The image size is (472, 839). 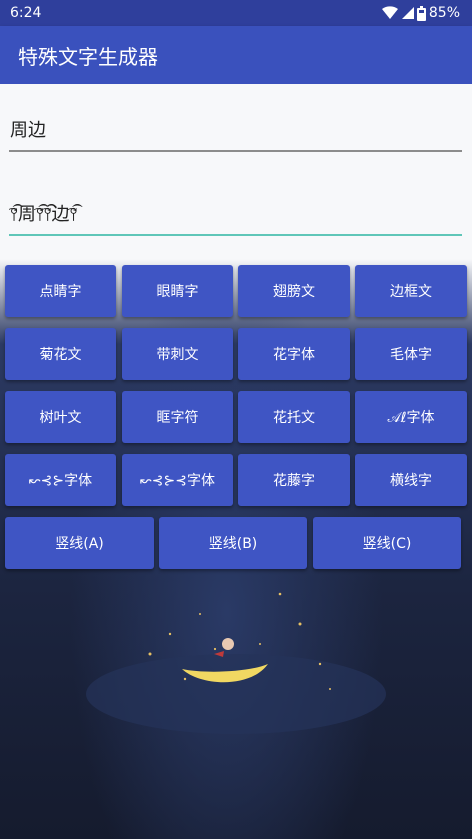 I want to click on dianjing-button: 点睛字, so click(x=60, y=291).